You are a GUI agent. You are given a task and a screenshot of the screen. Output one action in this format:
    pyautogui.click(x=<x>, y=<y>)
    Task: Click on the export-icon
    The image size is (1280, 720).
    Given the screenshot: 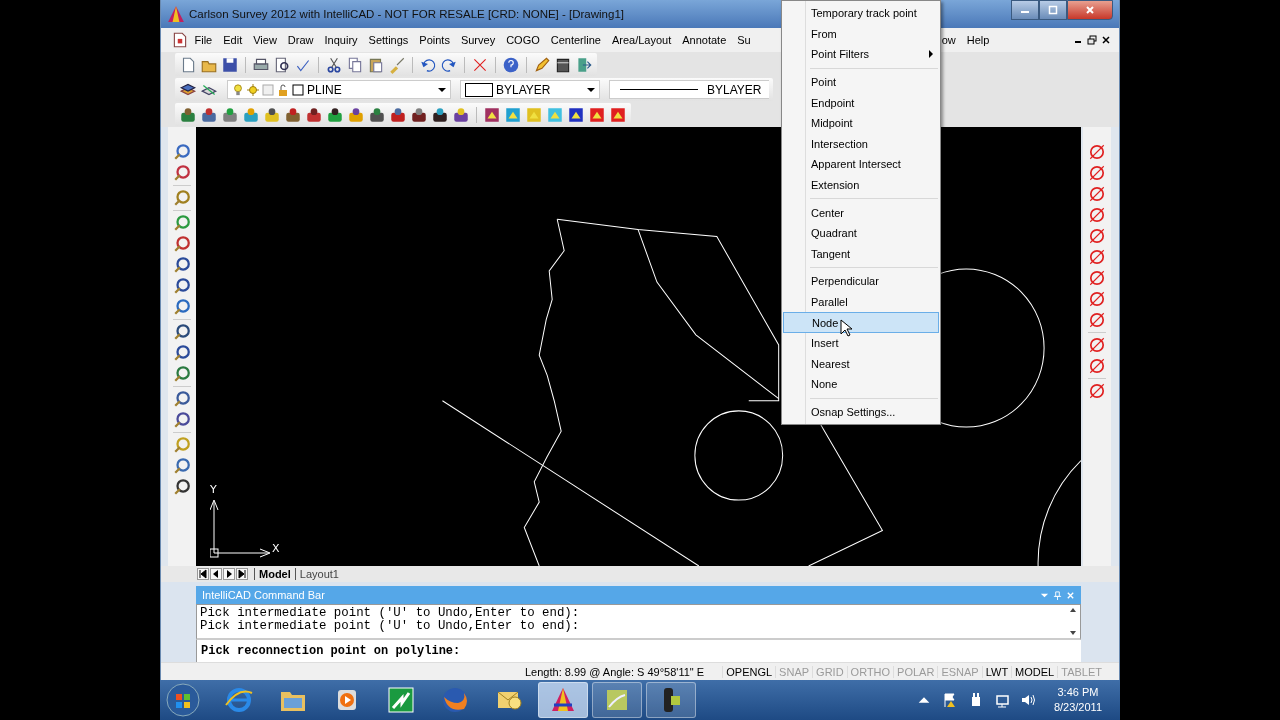 What is the action you would take?
    pyautogui.click(x=584, y=64)
    